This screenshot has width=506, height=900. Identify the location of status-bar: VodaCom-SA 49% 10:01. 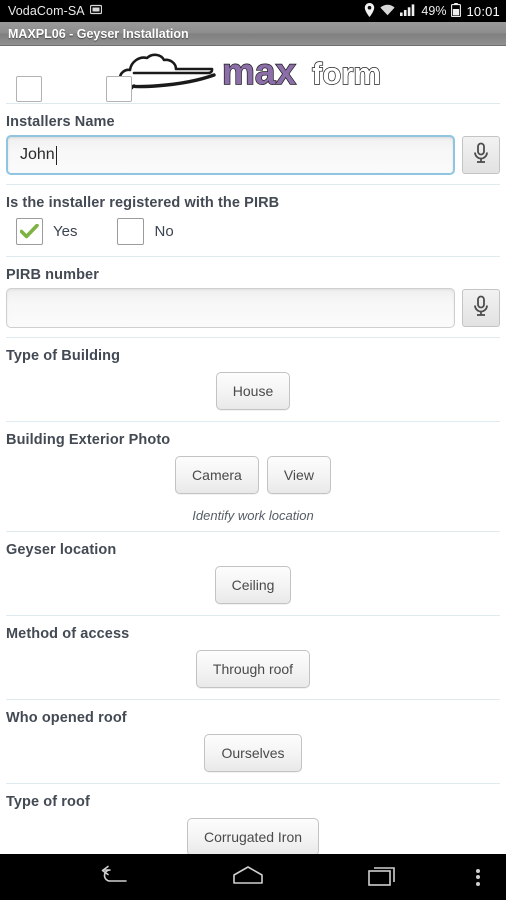
(253, 11).